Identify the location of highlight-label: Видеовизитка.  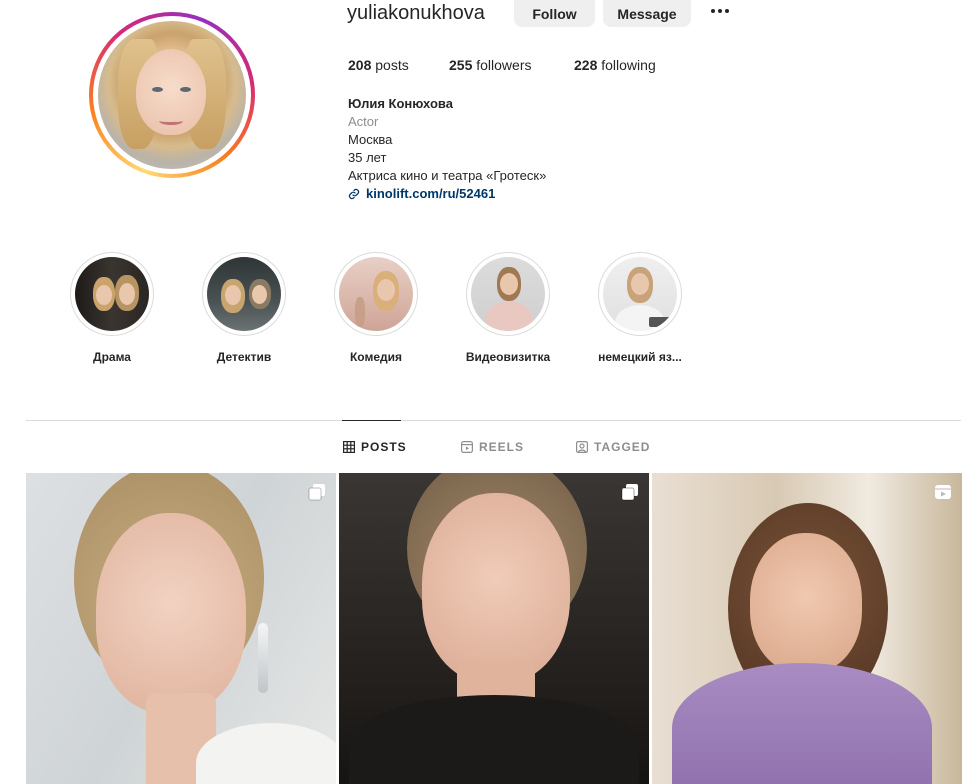
(508, 357).